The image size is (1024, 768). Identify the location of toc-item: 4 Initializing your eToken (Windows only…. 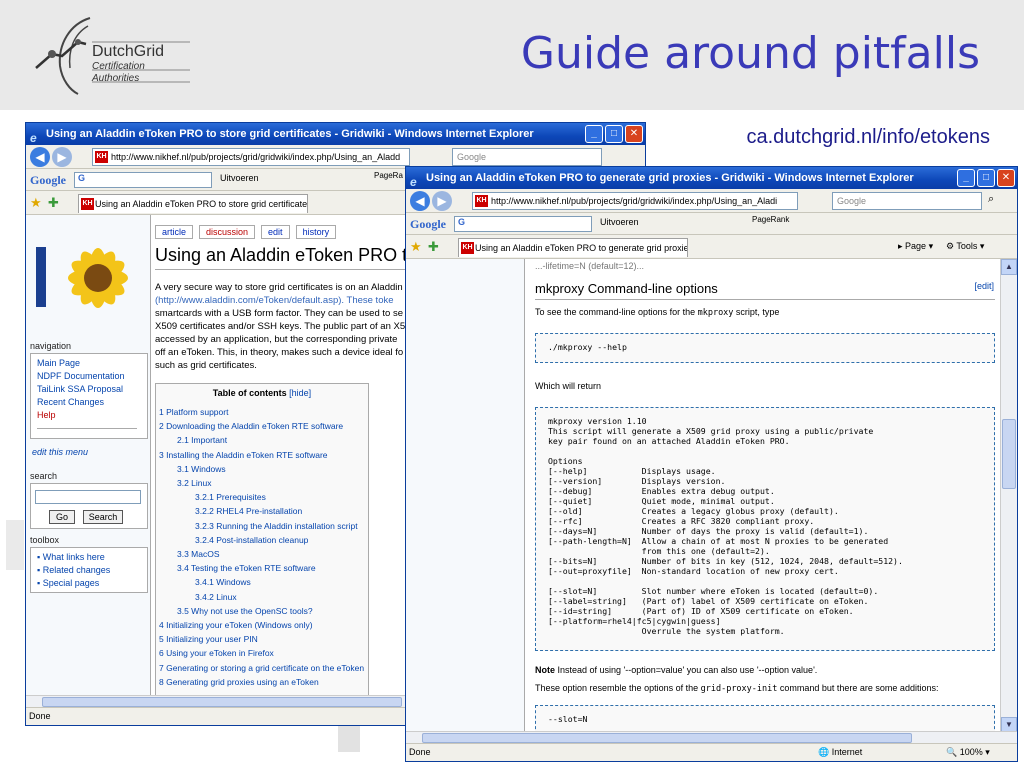
(236, 625).